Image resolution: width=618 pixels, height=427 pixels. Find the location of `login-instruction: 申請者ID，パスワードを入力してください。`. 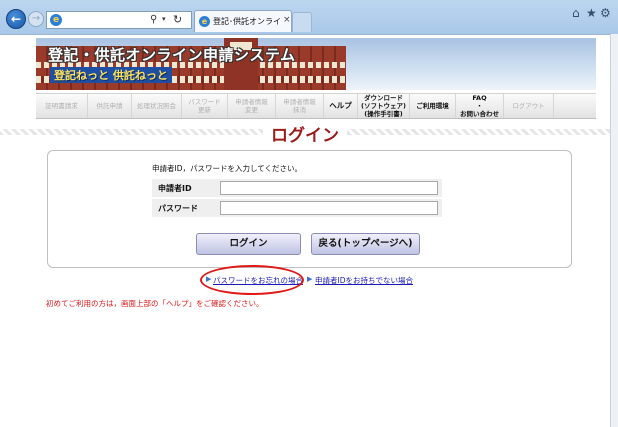

login-instruction: 申請者ID，パスワードを入力してください。 is located at coordinates (227, 168).